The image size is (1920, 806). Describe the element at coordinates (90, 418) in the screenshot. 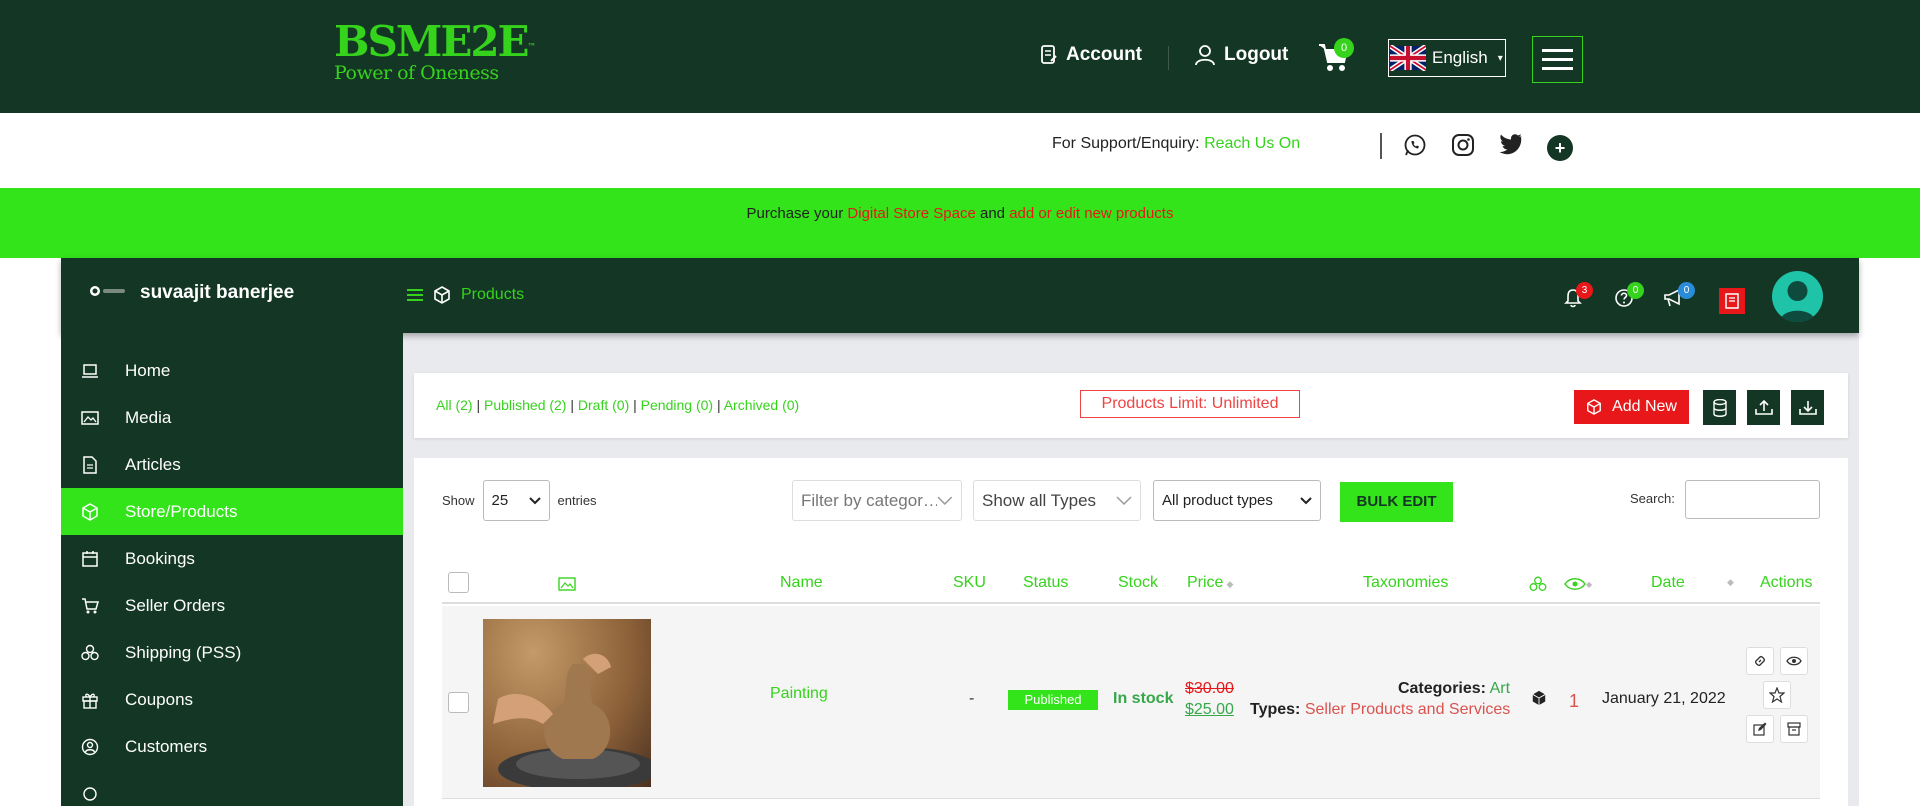

I see `image-icon` at that location.